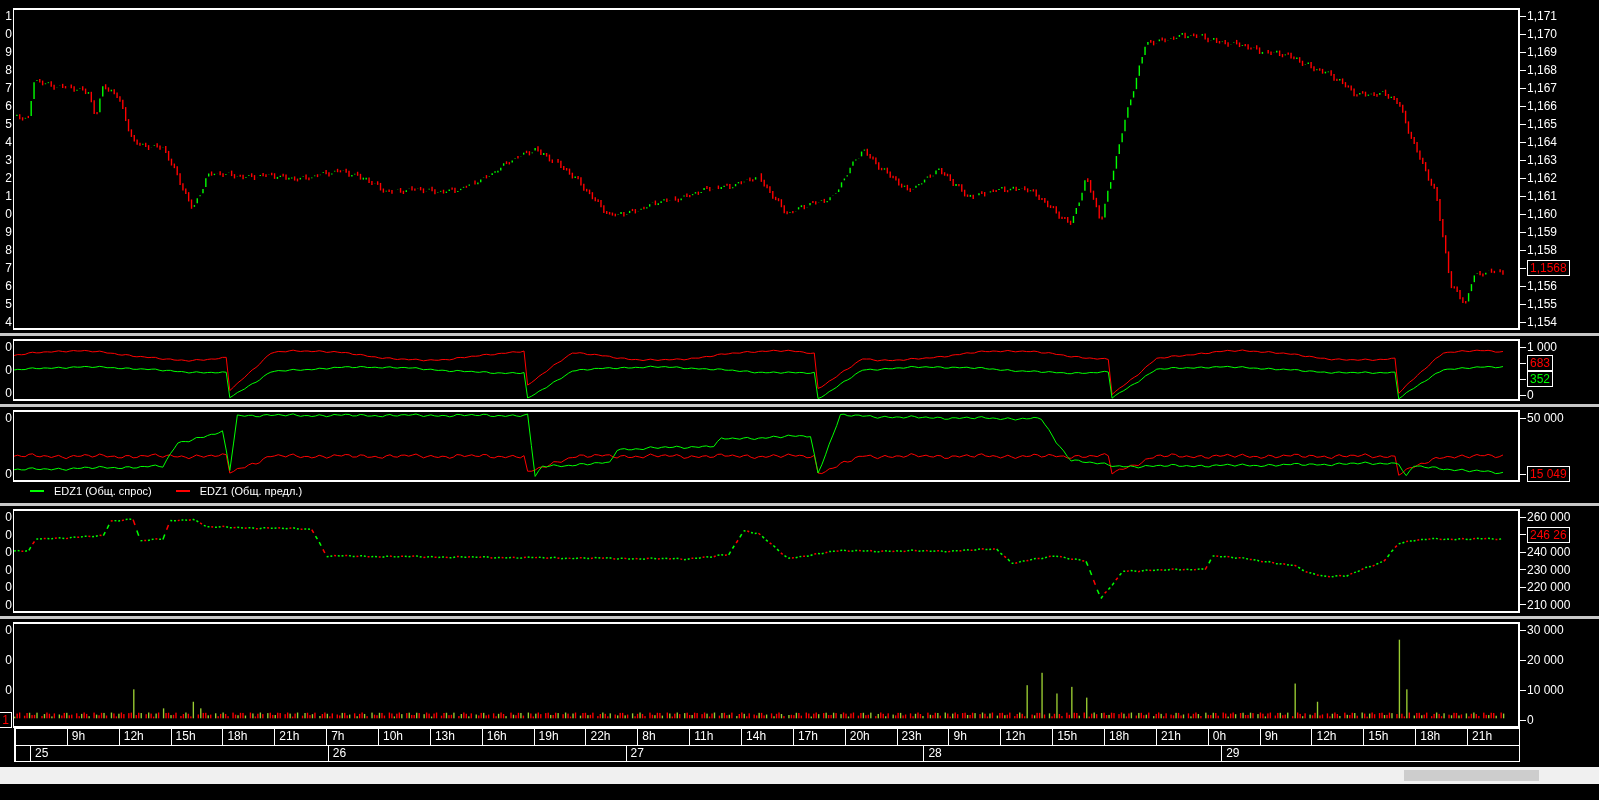 This screenshot has width=1599, height=800. Describe the element at coordinates (1542, 106) in the screenshot. I see `axis-label: 1,166` at that location.